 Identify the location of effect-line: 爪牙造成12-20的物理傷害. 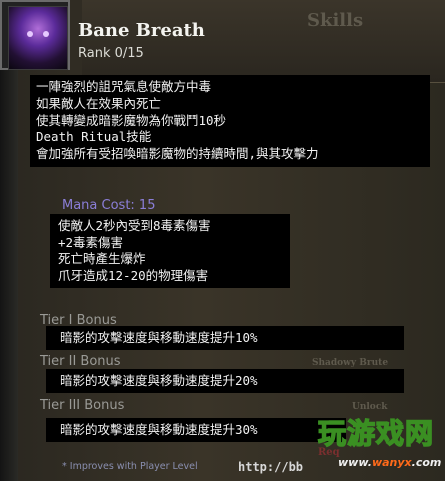
(133, 275).